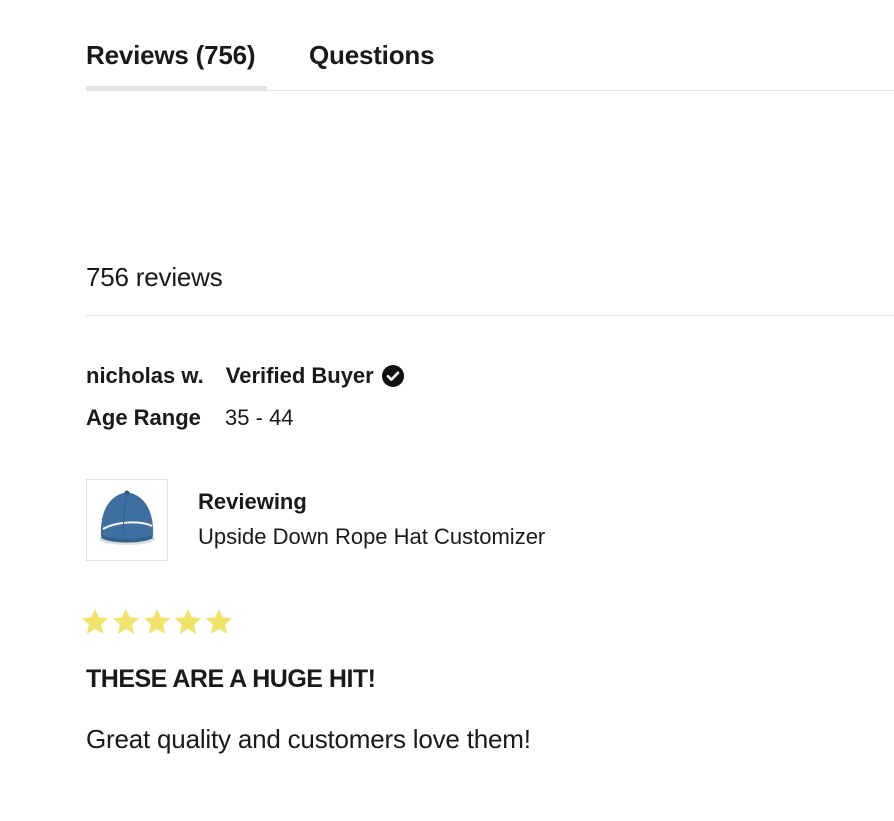 The width and height of the screenshot is (894, 821). What do you see at coordinates (145, 375) in the screenshot?
I see `reviewer-name: nicholas w.` at bounding box center [145, 375].